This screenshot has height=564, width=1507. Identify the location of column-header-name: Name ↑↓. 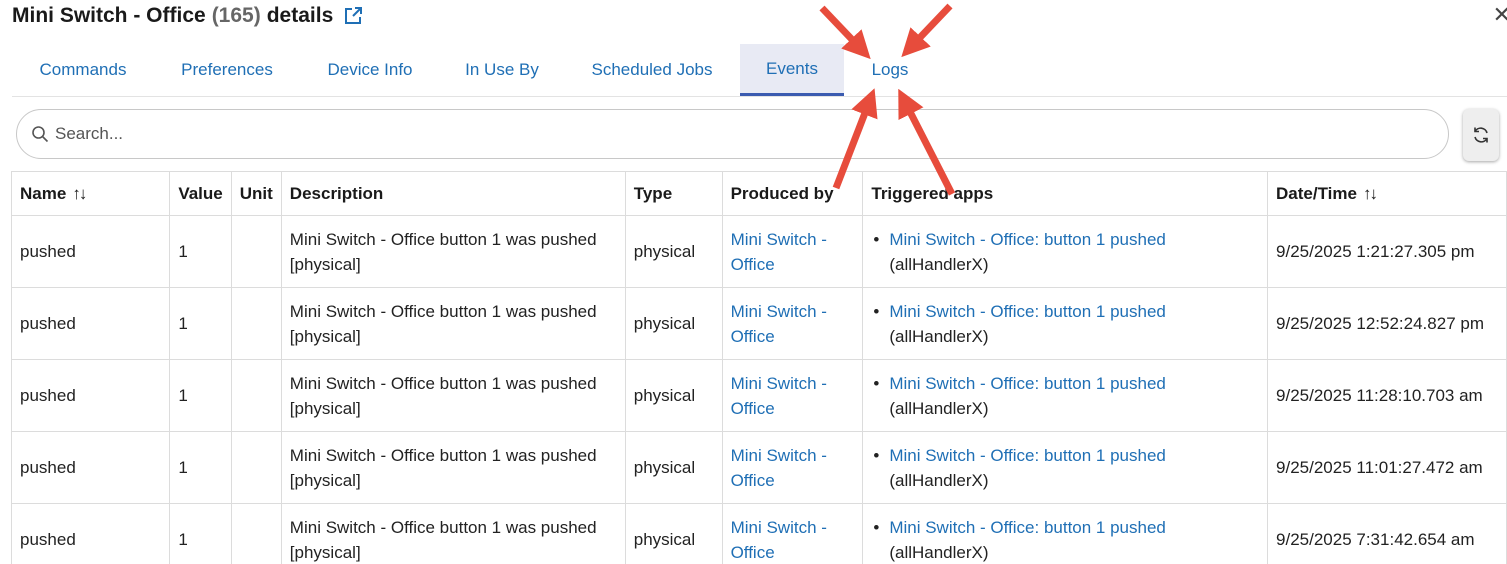
(90, 193).